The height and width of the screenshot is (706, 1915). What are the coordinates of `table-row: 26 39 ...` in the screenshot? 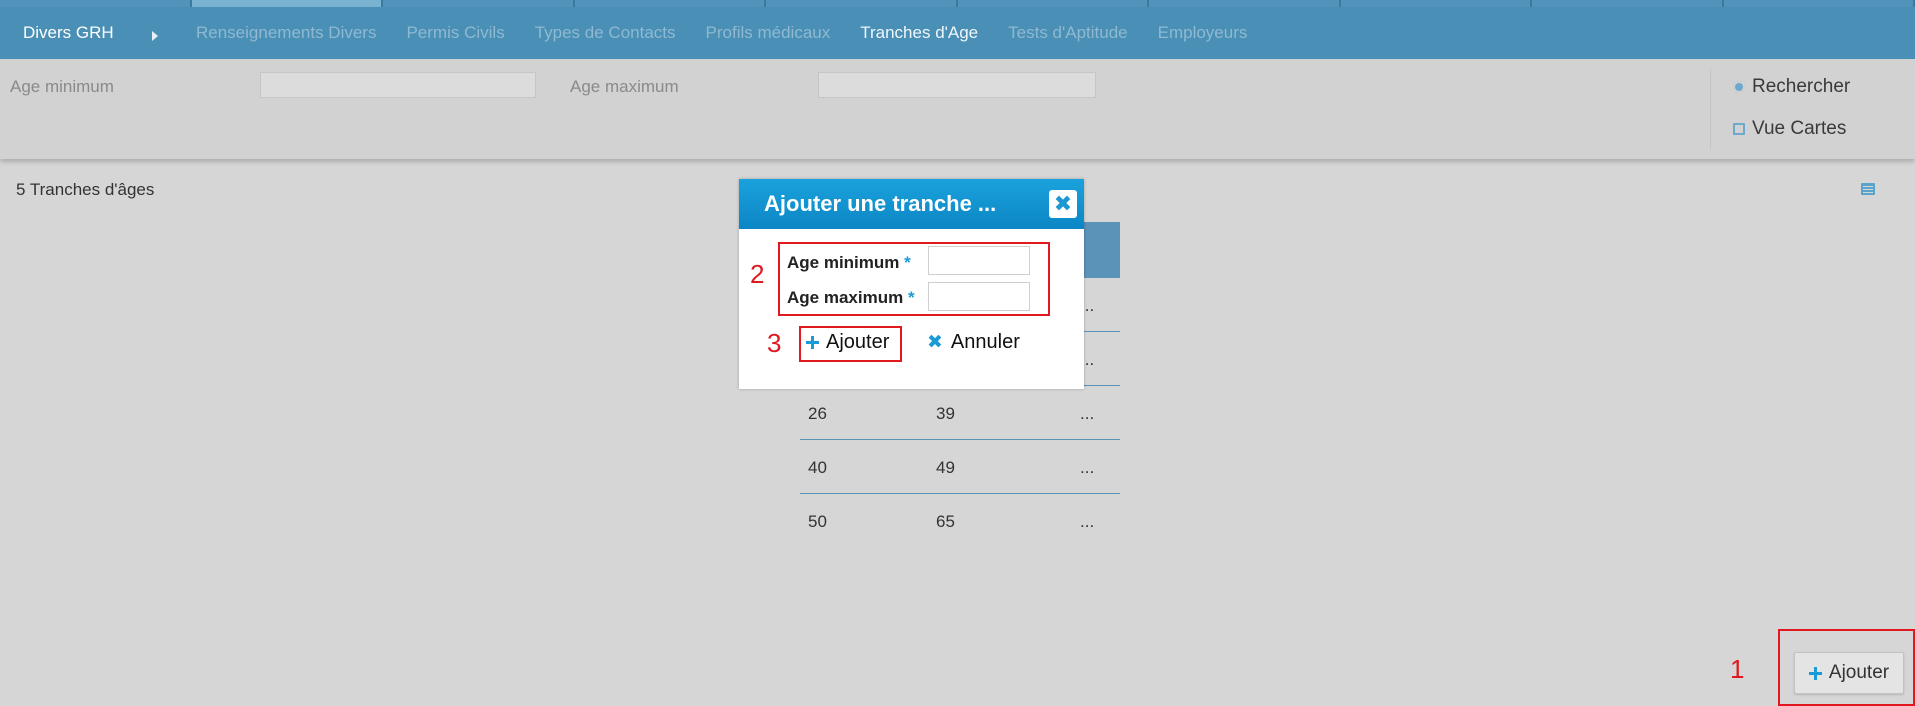 It's located at (960, 413).